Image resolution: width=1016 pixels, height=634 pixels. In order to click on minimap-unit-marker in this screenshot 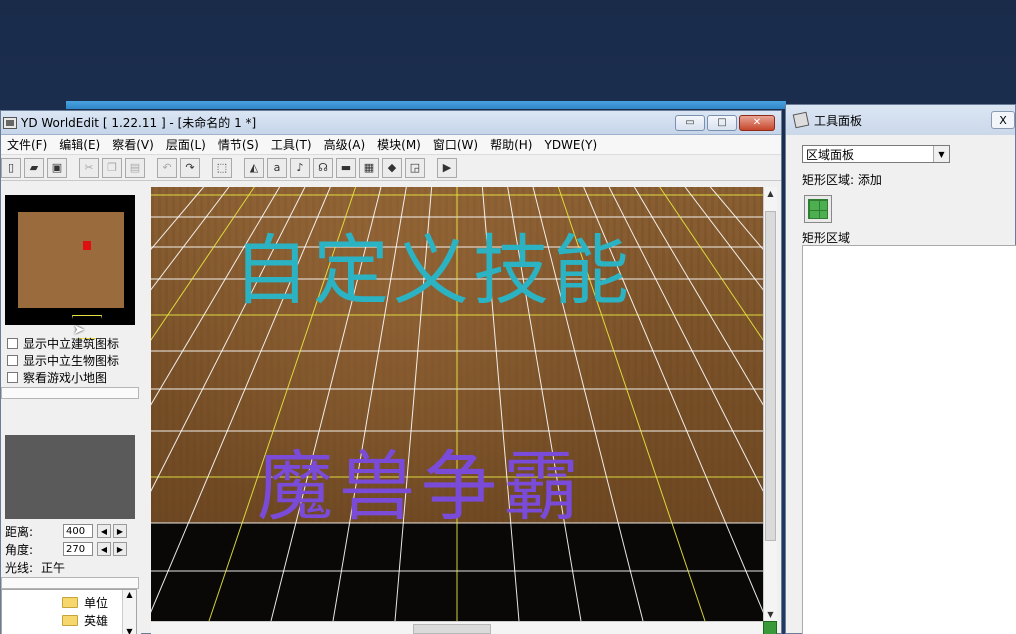, I will do `click(87, 245)`.